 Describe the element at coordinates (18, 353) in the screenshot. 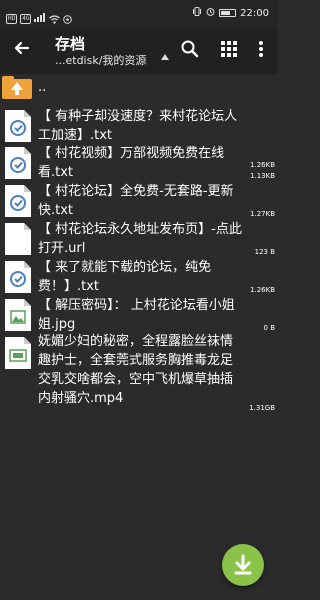

I see `video-file-icon` at that location.